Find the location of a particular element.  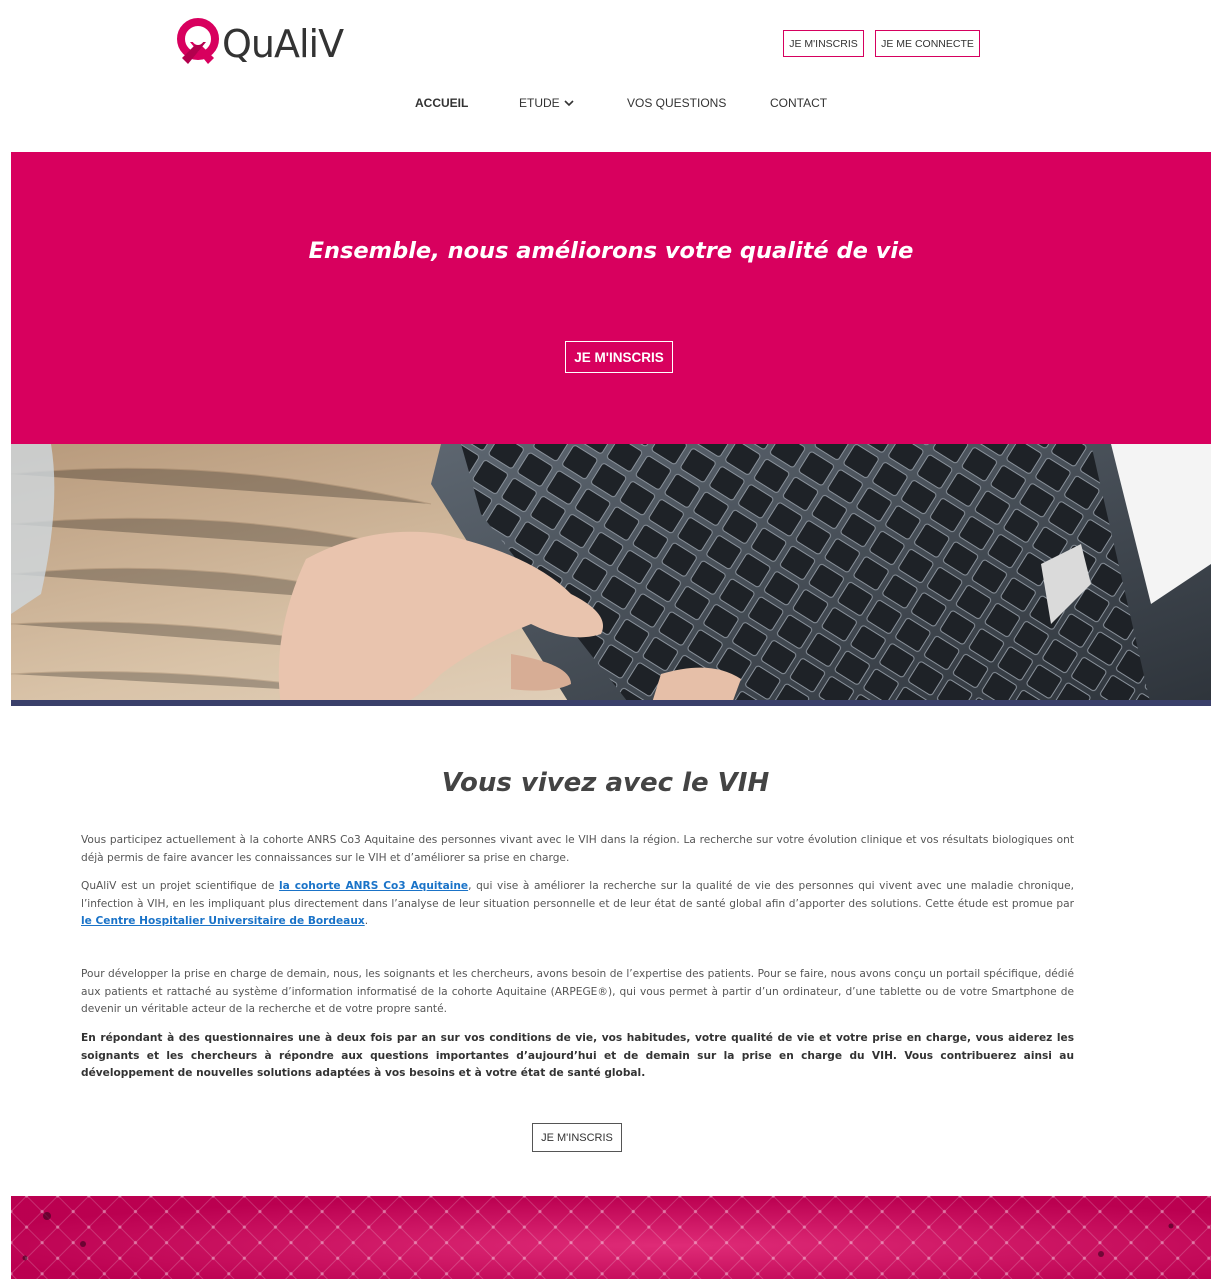

nav-item-accueil: ACCUEIL is located at coordinates (441, 103).